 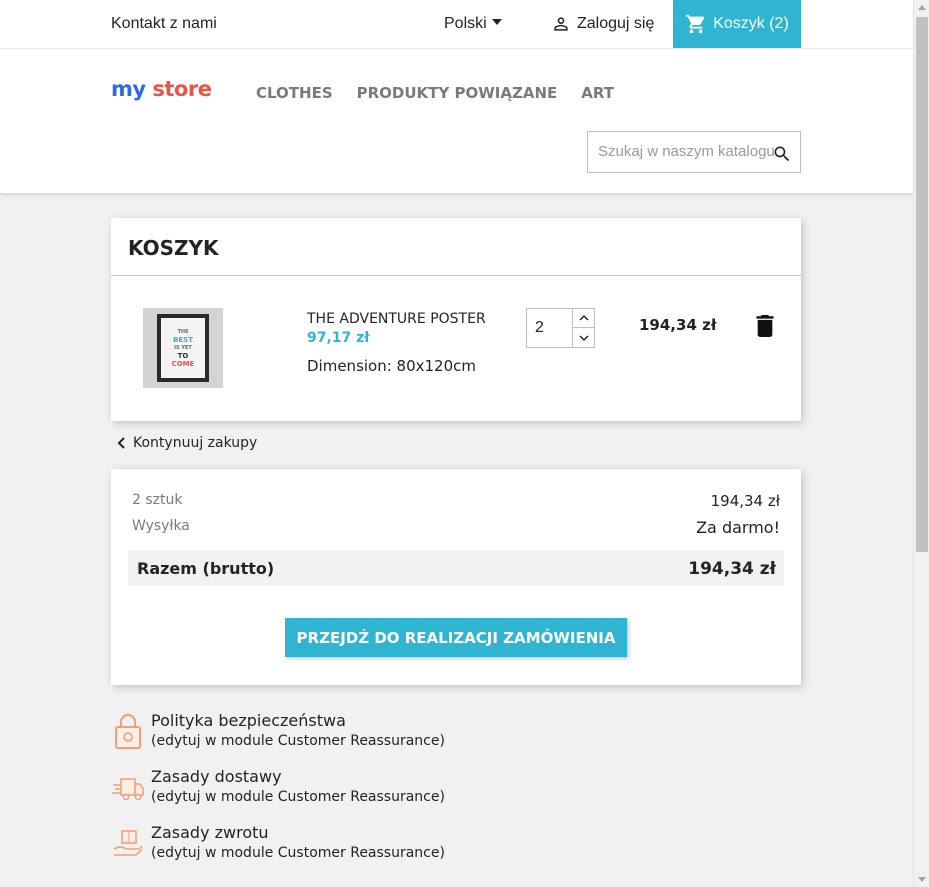 What do you see at coordinates (128, 843) in the screenshot?
I see `return-package-icon` at bounding box center [128, 843].